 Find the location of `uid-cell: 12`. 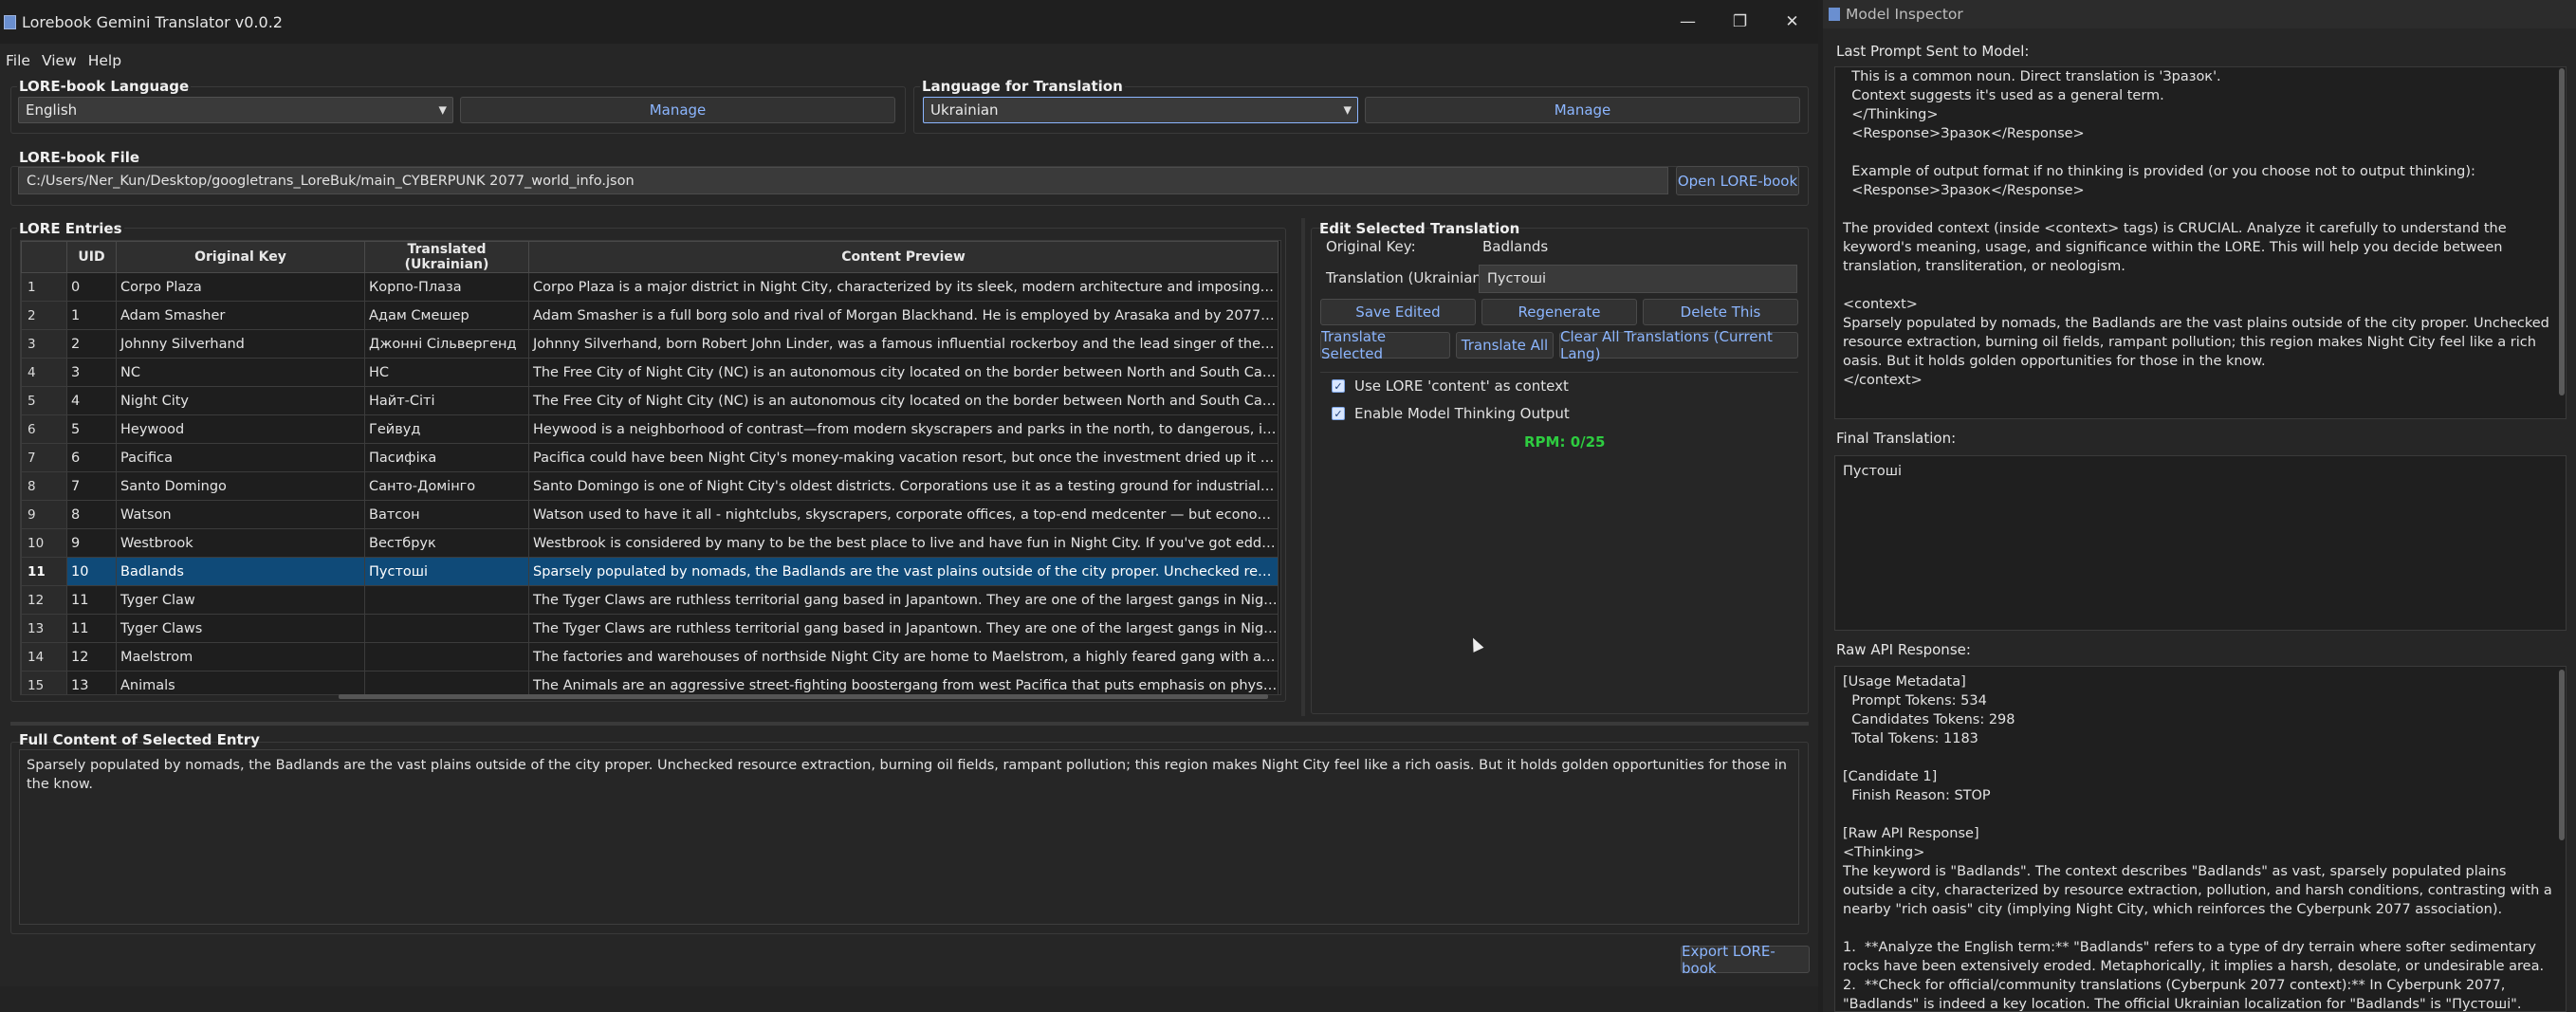

uid-cell: 12 is located at coordinates (91, 657).